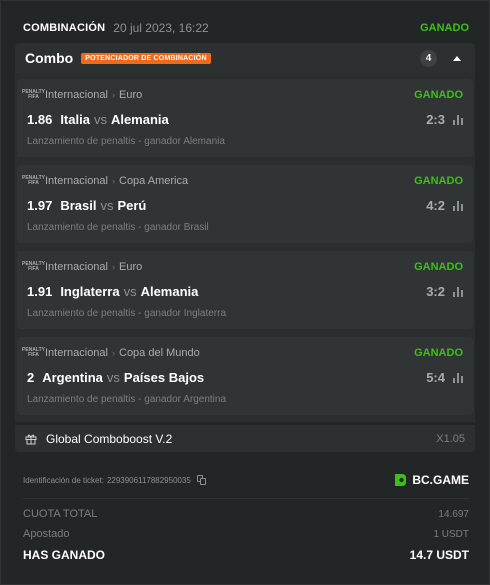 This screenshot has height=585, width=490. What do you see at coordinates (122, 353) in the screenshot?
I see `competition-path: Internacional › Copa del Mundo` at bounding box center [122, 353].